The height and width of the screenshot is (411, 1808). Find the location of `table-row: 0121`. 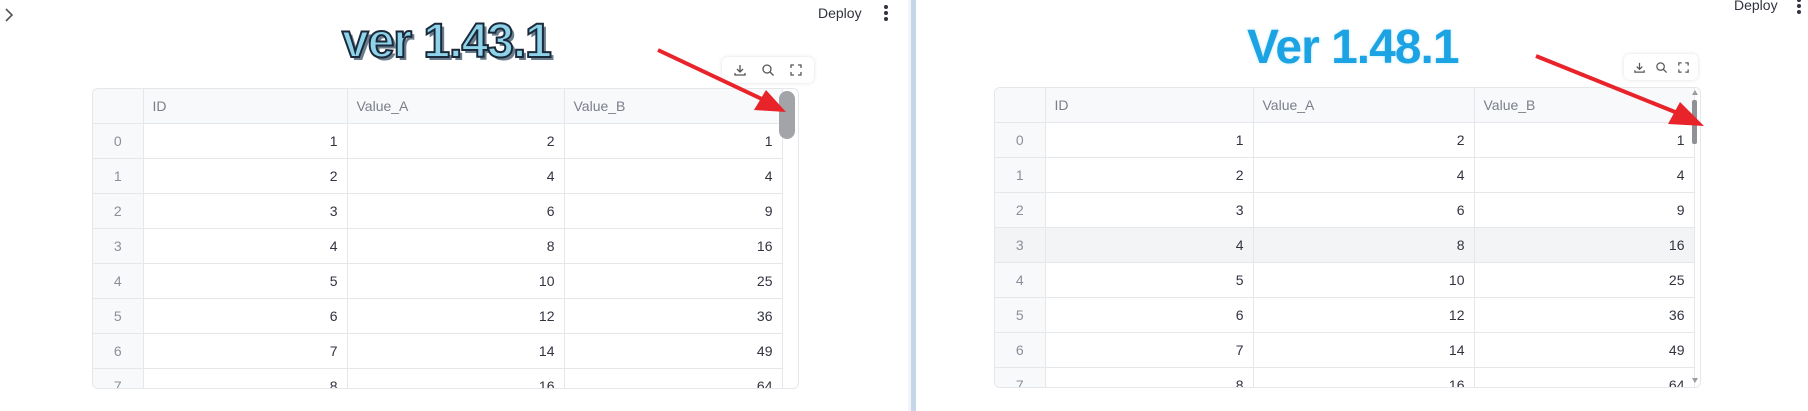

table-row: 0121 is located at coordinates (438, 141).